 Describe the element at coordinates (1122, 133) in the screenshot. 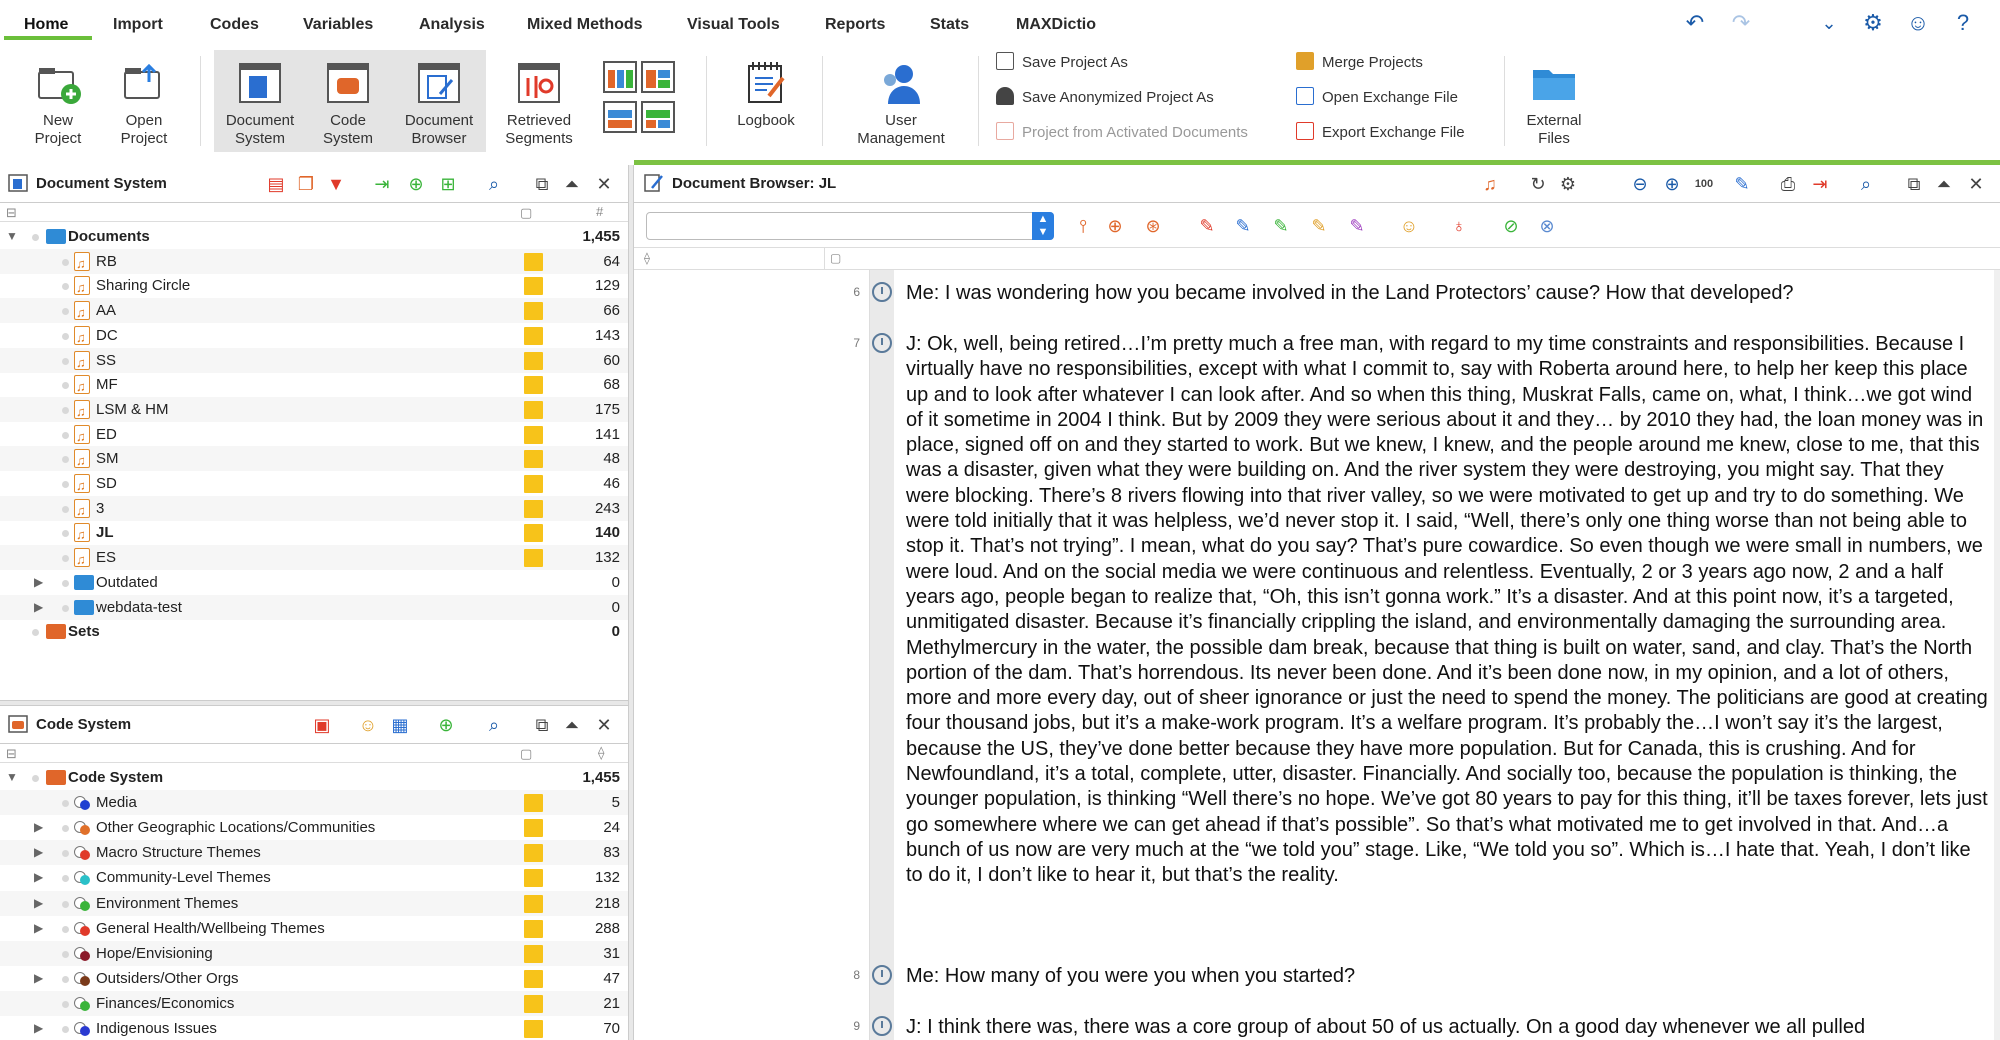

I see `project-from-activated-button: Project from Activated Documents` at that location.